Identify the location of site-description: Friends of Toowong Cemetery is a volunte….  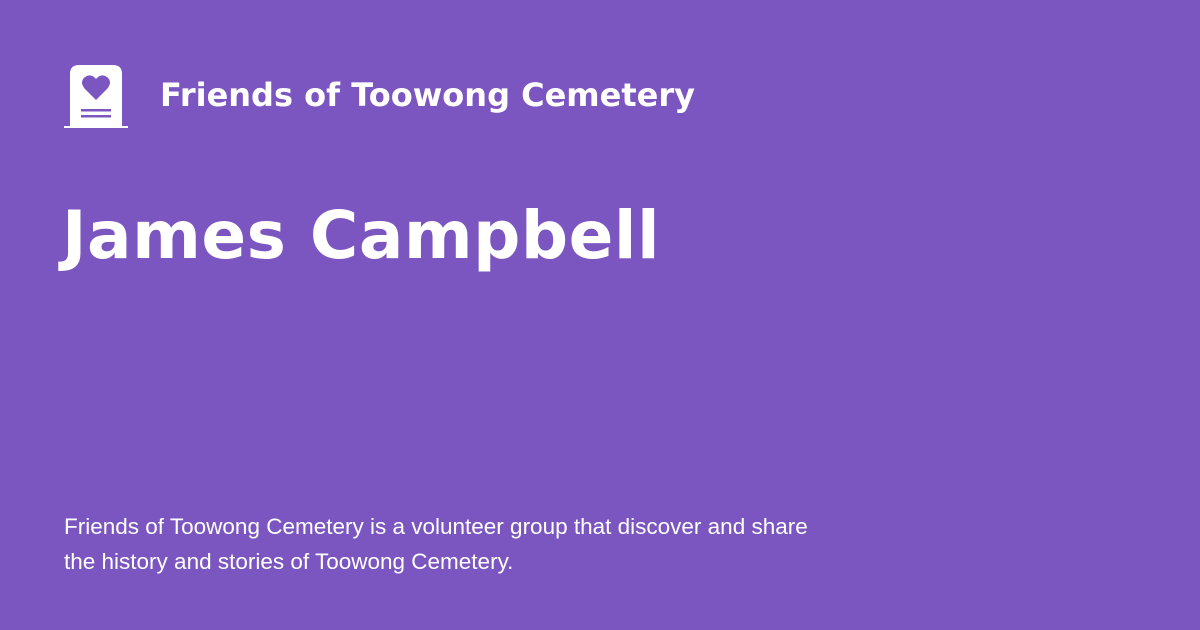
(436, 544).